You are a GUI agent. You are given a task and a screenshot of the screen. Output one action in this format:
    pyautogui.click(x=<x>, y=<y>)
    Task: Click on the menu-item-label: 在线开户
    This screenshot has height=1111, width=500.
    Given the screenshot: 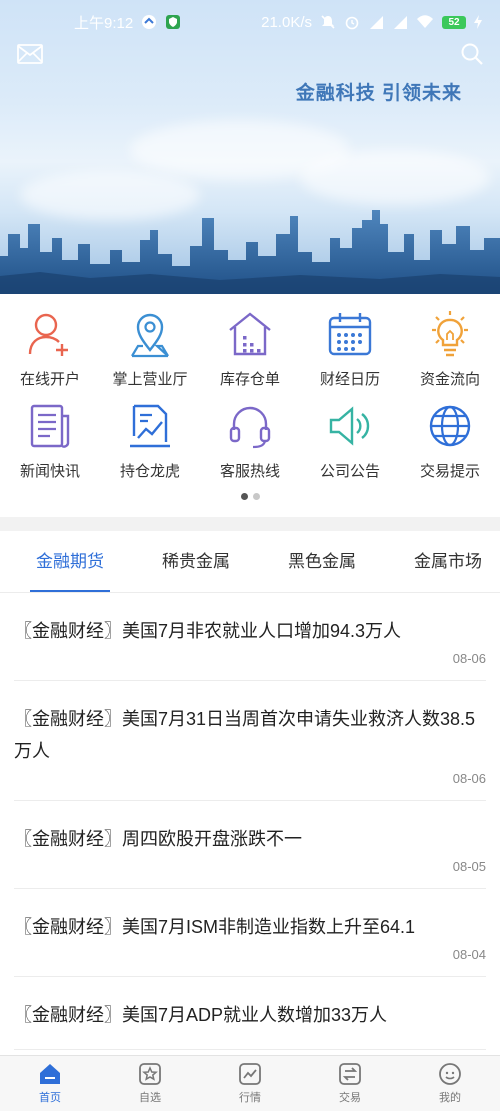 What is the action you would take?
    pyautogui.click(x=49, y=379)
    